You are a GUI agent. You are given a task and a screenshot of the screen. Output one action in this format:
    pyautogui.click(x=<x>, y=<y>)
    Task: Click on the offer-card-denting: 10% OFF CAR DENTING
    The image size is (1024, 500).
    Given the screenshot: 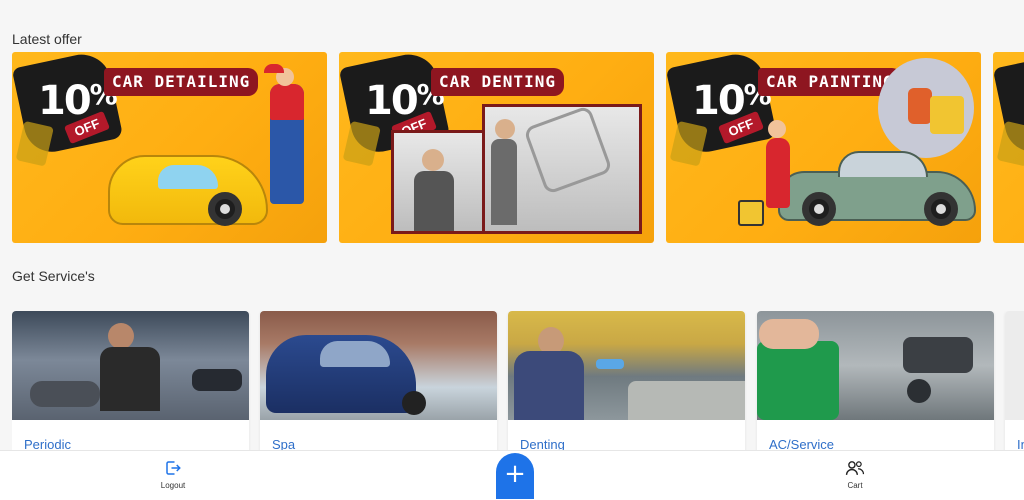 What is the action you would take?
    pyautogui.click(x=496, y=147)
    